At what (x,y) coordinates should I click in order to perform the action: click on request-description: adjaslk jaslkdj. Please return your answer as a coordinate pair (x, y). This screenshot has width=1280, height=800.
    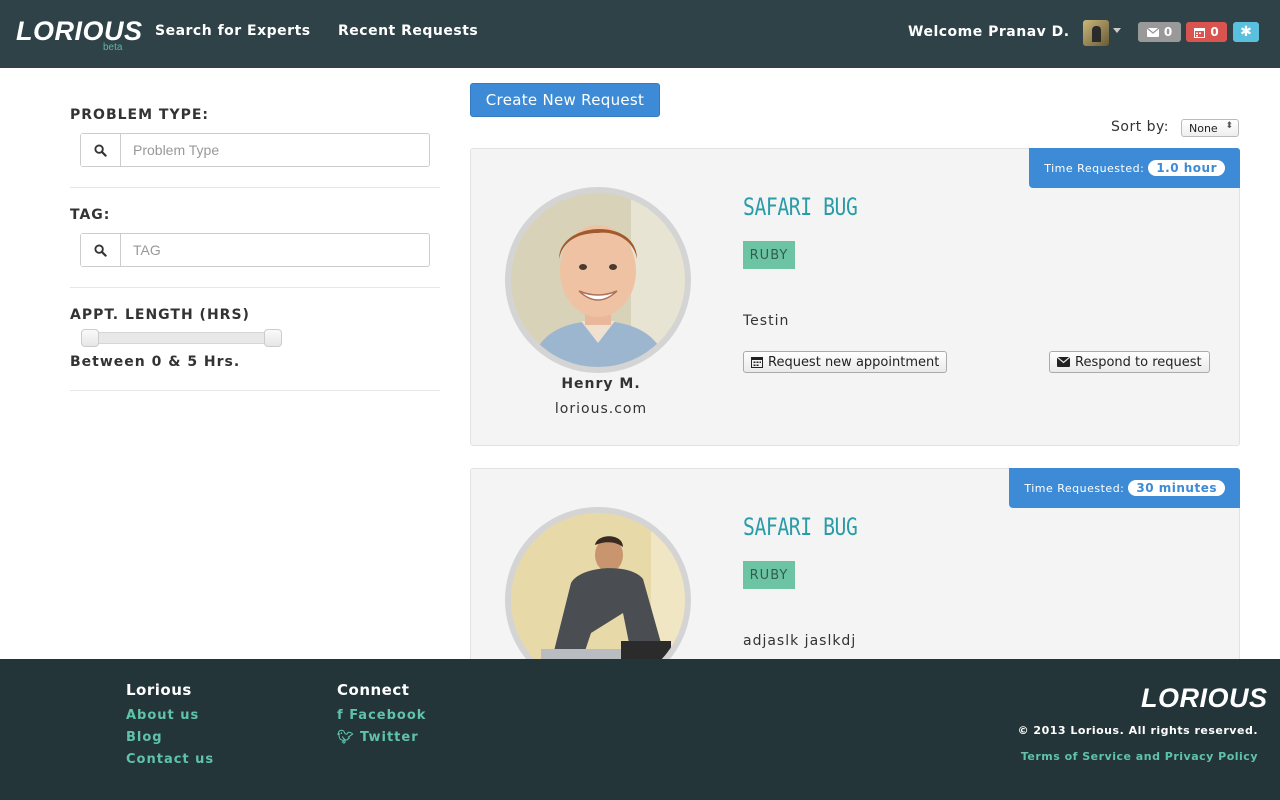
    Looking at the image, I should click on (800, 641).